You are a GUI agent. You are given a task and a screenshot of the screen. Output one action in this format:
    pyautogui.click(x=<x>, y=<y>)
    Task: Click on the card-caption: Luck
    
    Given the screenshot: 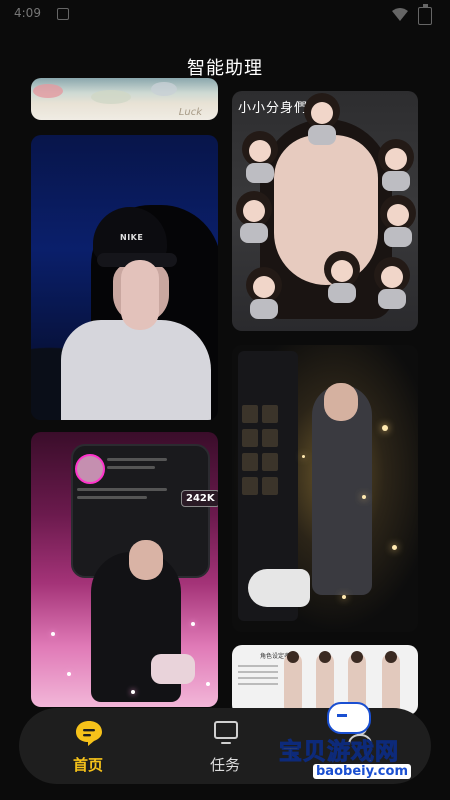 What is the action you would take?
    pyautogui.click(x=190, y=112)
    